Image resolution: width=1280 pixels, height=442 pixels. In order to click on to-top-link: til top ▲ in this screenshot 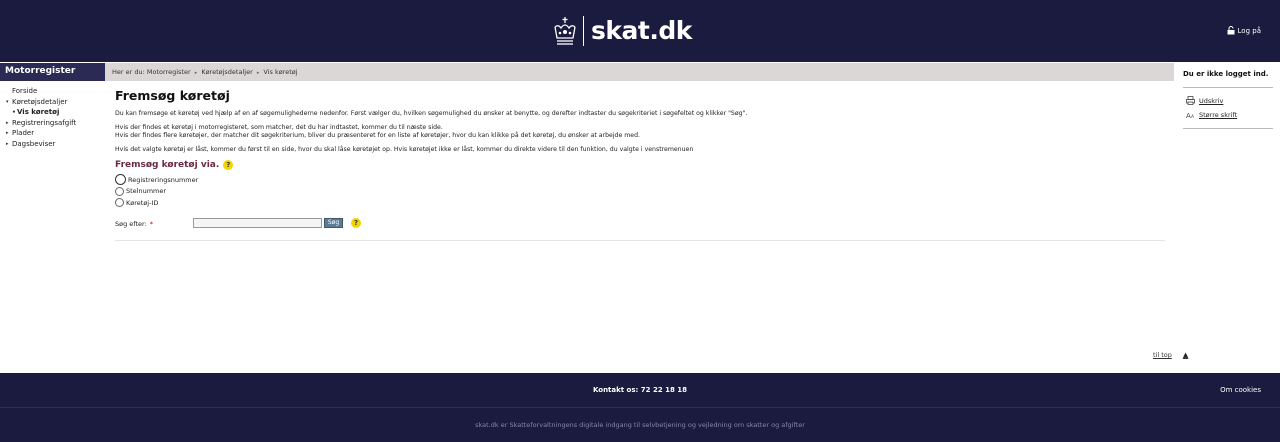, I will do `click(1170, 355)`.